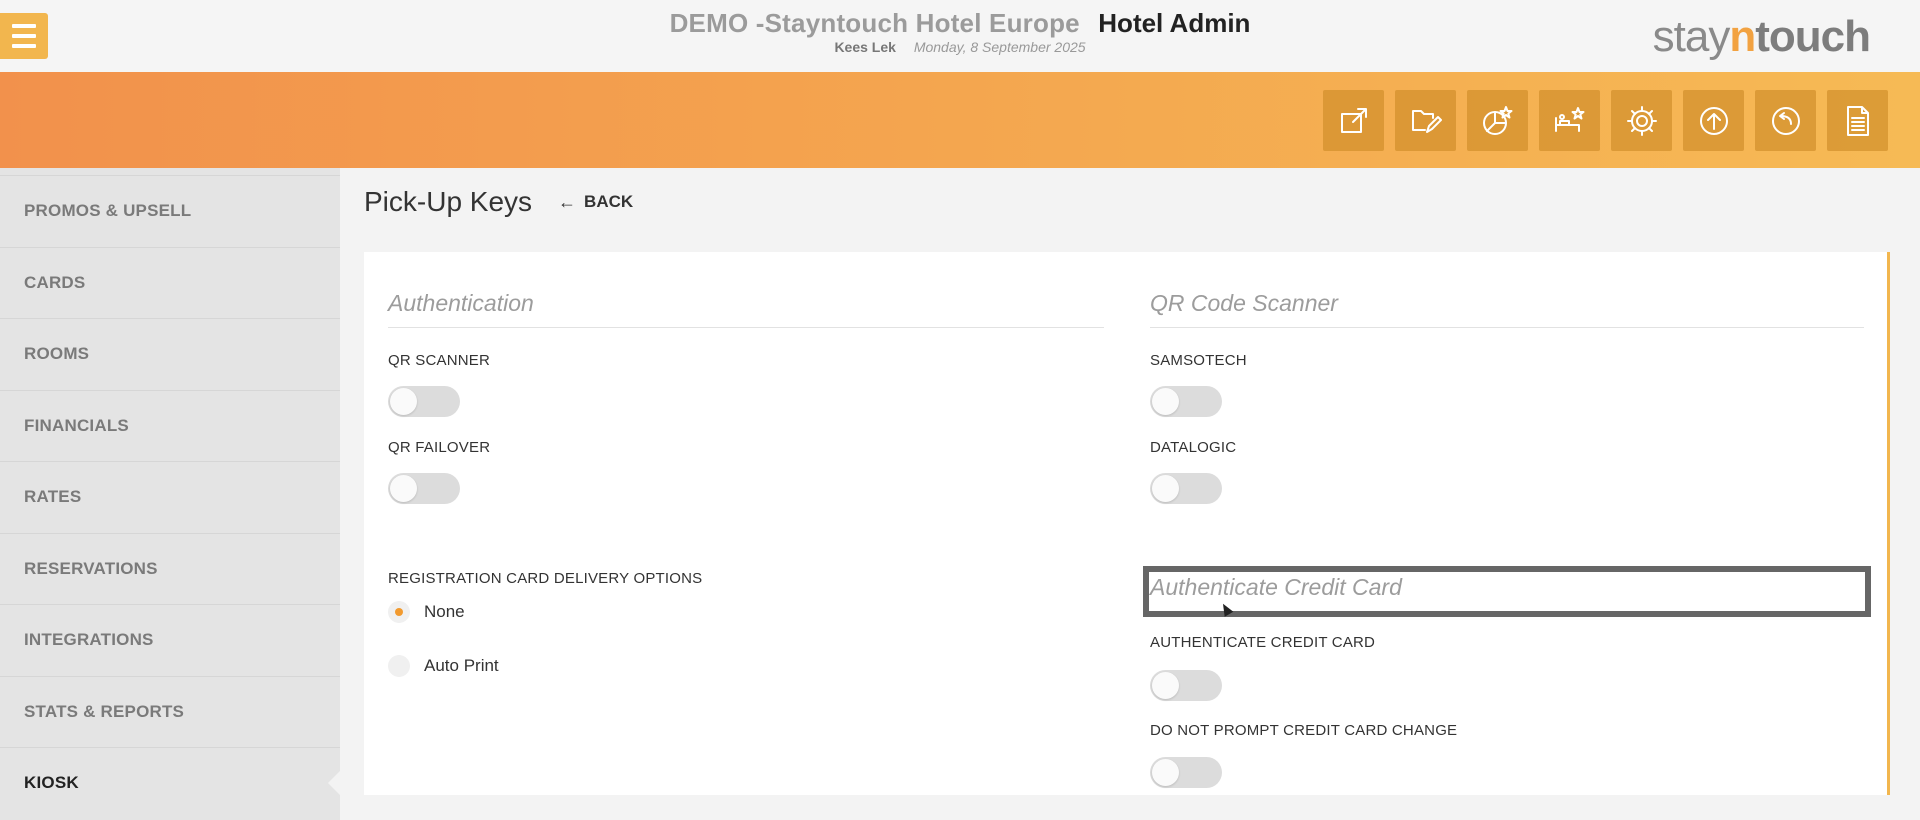 The width and height of the screenshot is (1920, 820). I want to click on sidebar-item-promos-upsell: PROMOS & UPSELL, so click(170, 211).